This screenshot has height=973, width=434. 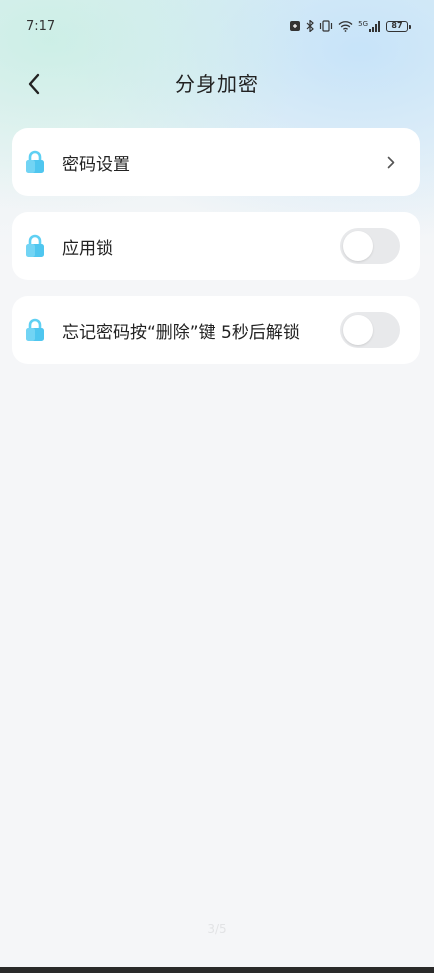 I want to click on back-button, so click(x=34, y=84).